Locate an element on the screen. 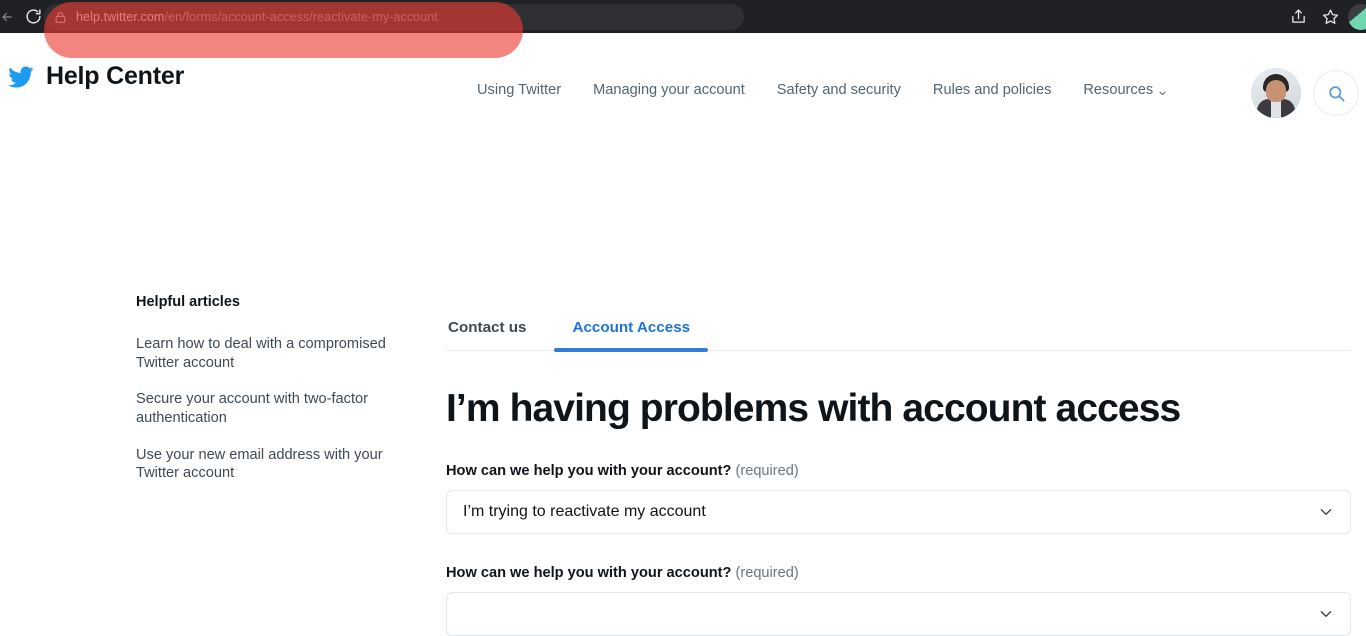 The height and width of the screenshot is (636, 1366). nav-item-managing-your-account: Managing your account is located at coordinates (669, 90).